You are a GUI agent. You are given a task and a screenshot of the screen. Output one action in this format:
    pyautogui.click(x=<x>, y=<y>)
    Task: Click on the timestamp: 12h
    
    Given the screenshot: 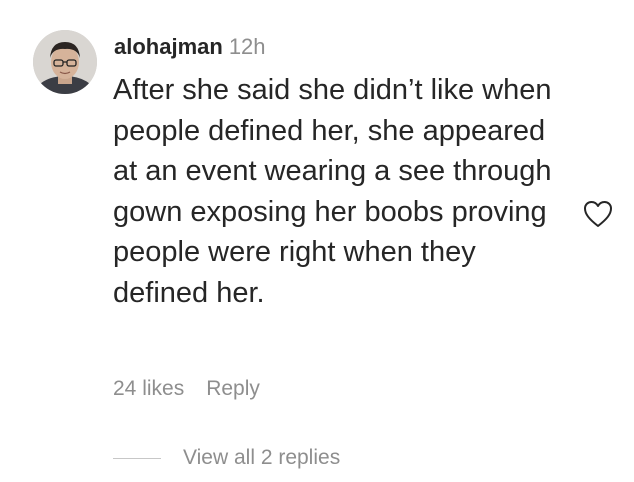 What is the action you would take?
    pyautogui.click(x=247, y=46)
    